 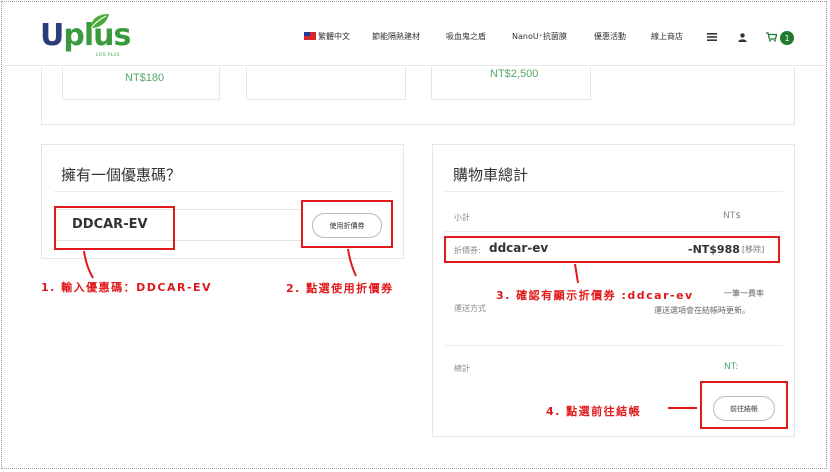 What do you see at coordinates (595, 295) in the screenshot?
I see `annotation-step-3: 3. 確認有顯示折價券 :ddcar-ev` at bounding box center [595, 295].